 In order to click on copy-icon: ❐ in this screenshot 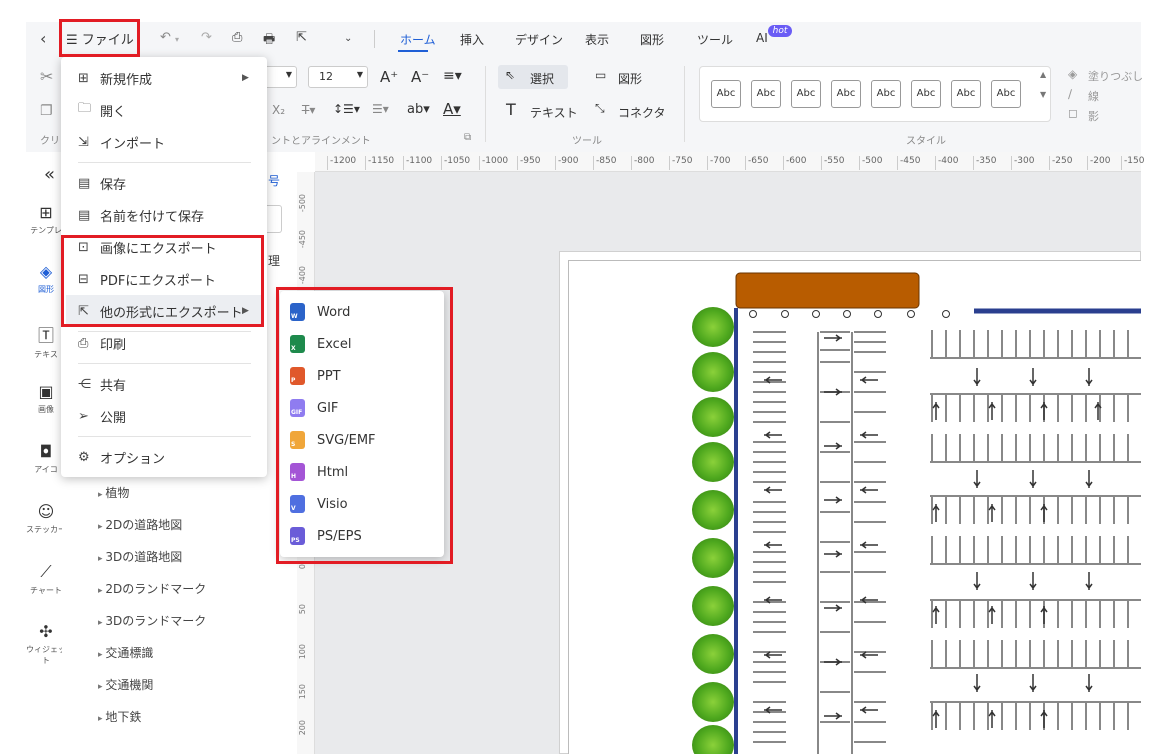, I will do `click(46, 111)`.